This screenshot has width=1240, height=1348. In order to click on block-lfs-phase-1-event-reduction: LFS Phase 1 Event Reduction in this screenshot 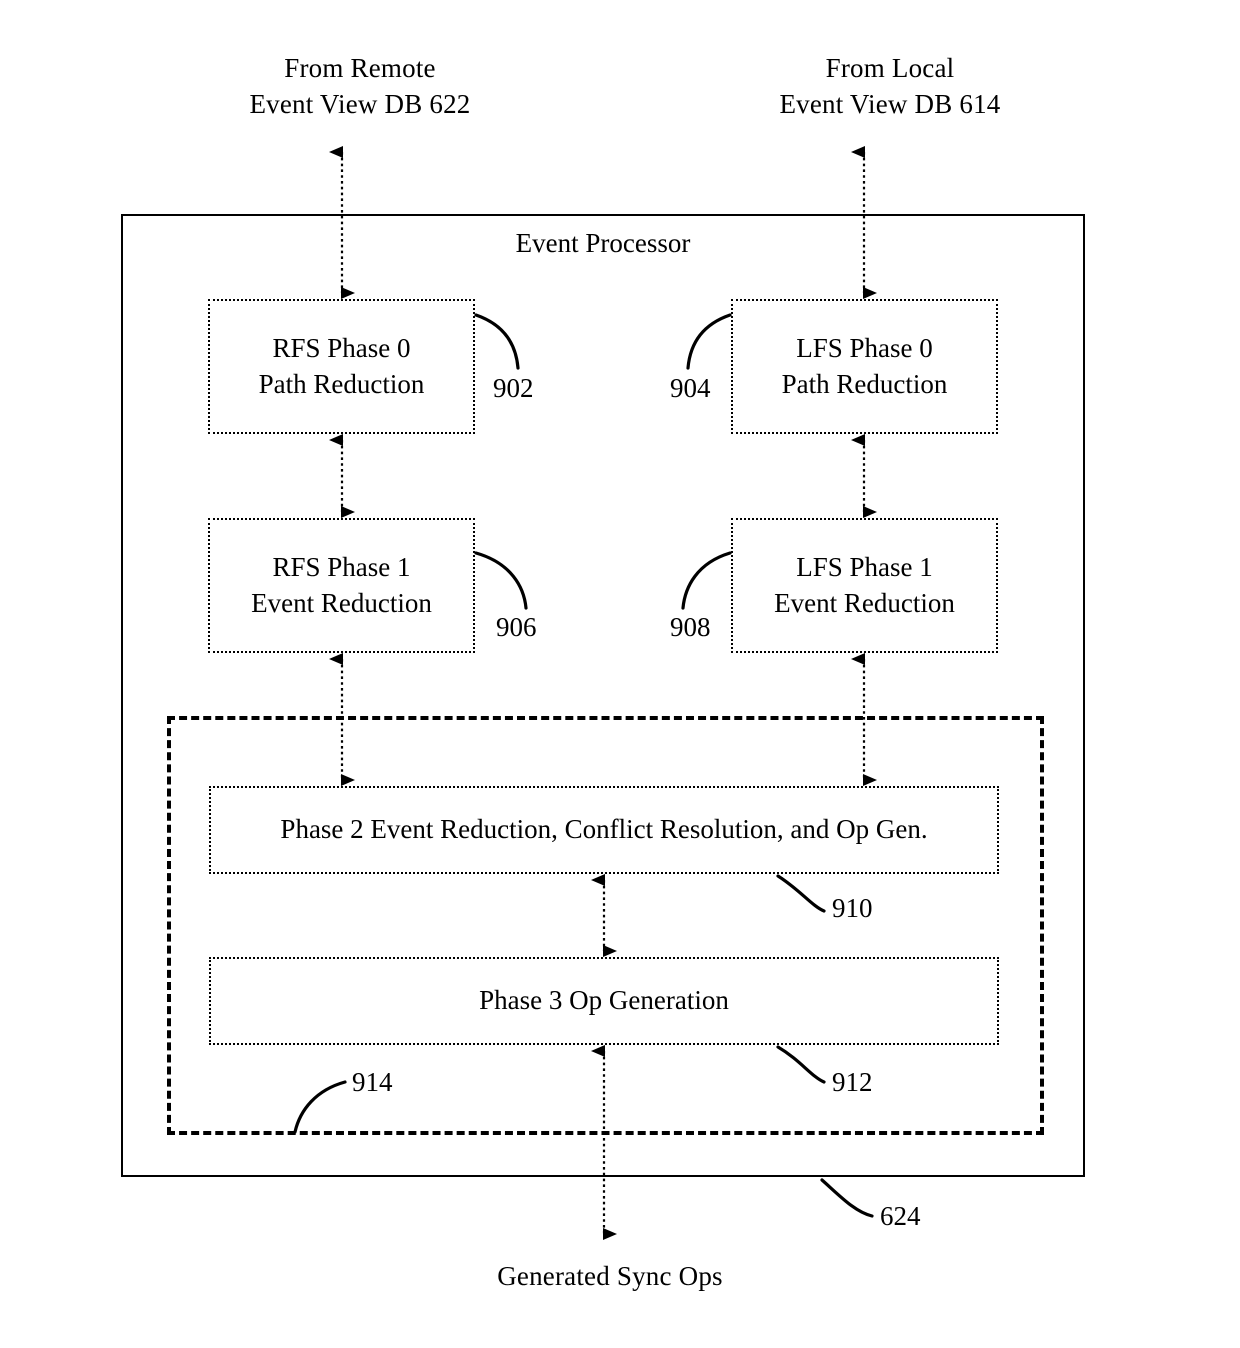, I will do `click(864, 585)`.